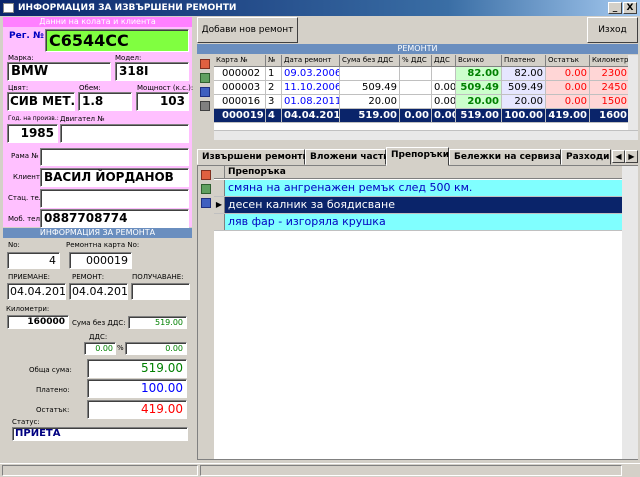 Image resolution: width=640 pixels, height=477 pixels. What do you see at coordinates (615, 8) in the screenshot?
I see `minimize-button: _` at bounding box center [615, 8].